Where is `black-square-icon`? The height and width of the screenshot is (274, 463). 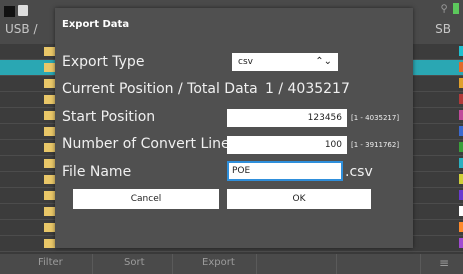 black-square-icon is located at coordinates (9, 11).